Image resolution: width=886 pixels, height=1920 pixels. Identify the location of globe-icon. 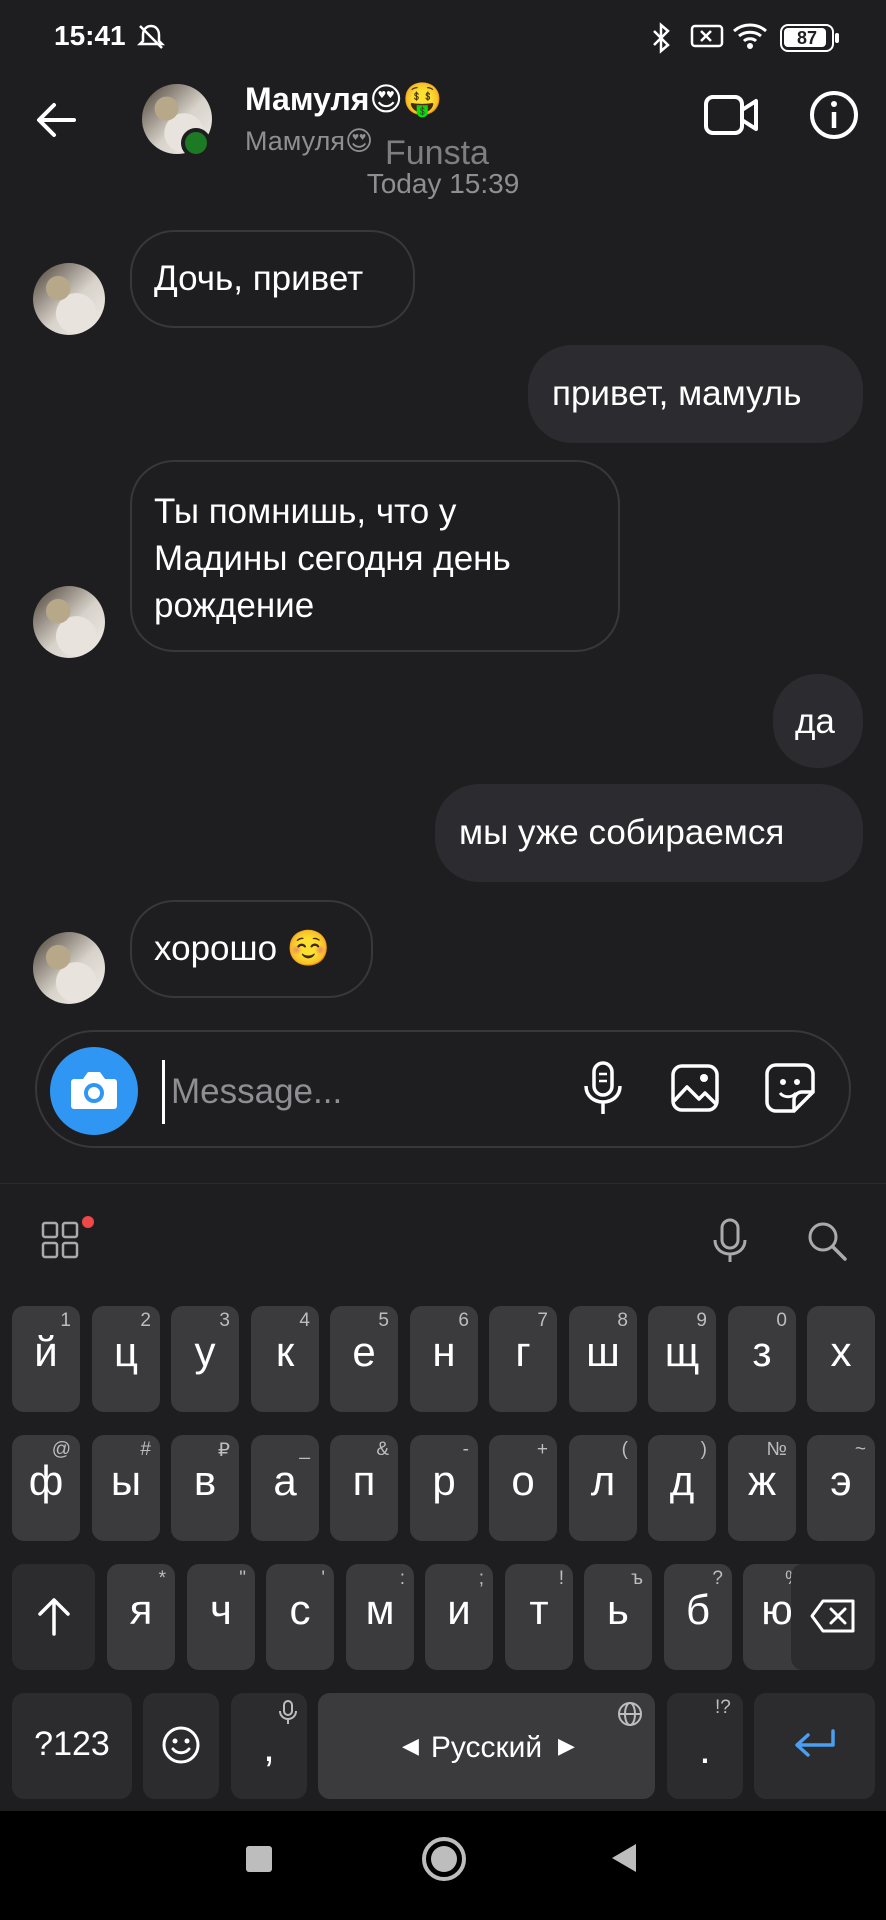
(630, 1714).